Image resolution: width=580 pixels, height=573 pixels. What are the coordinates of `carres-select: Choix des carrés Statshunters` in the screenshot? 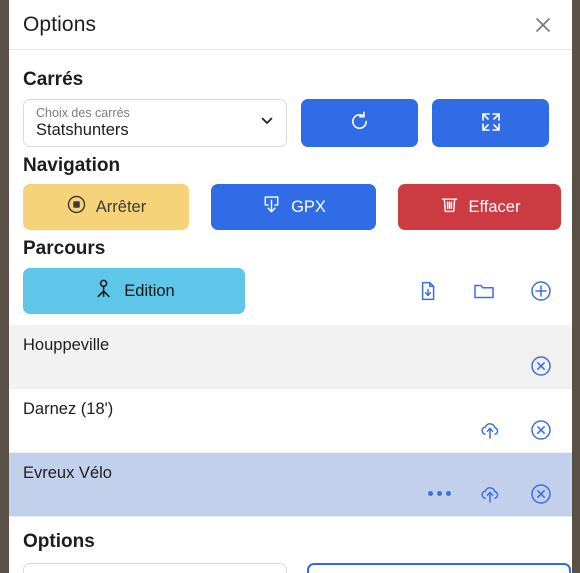 It's located at (155, 123).